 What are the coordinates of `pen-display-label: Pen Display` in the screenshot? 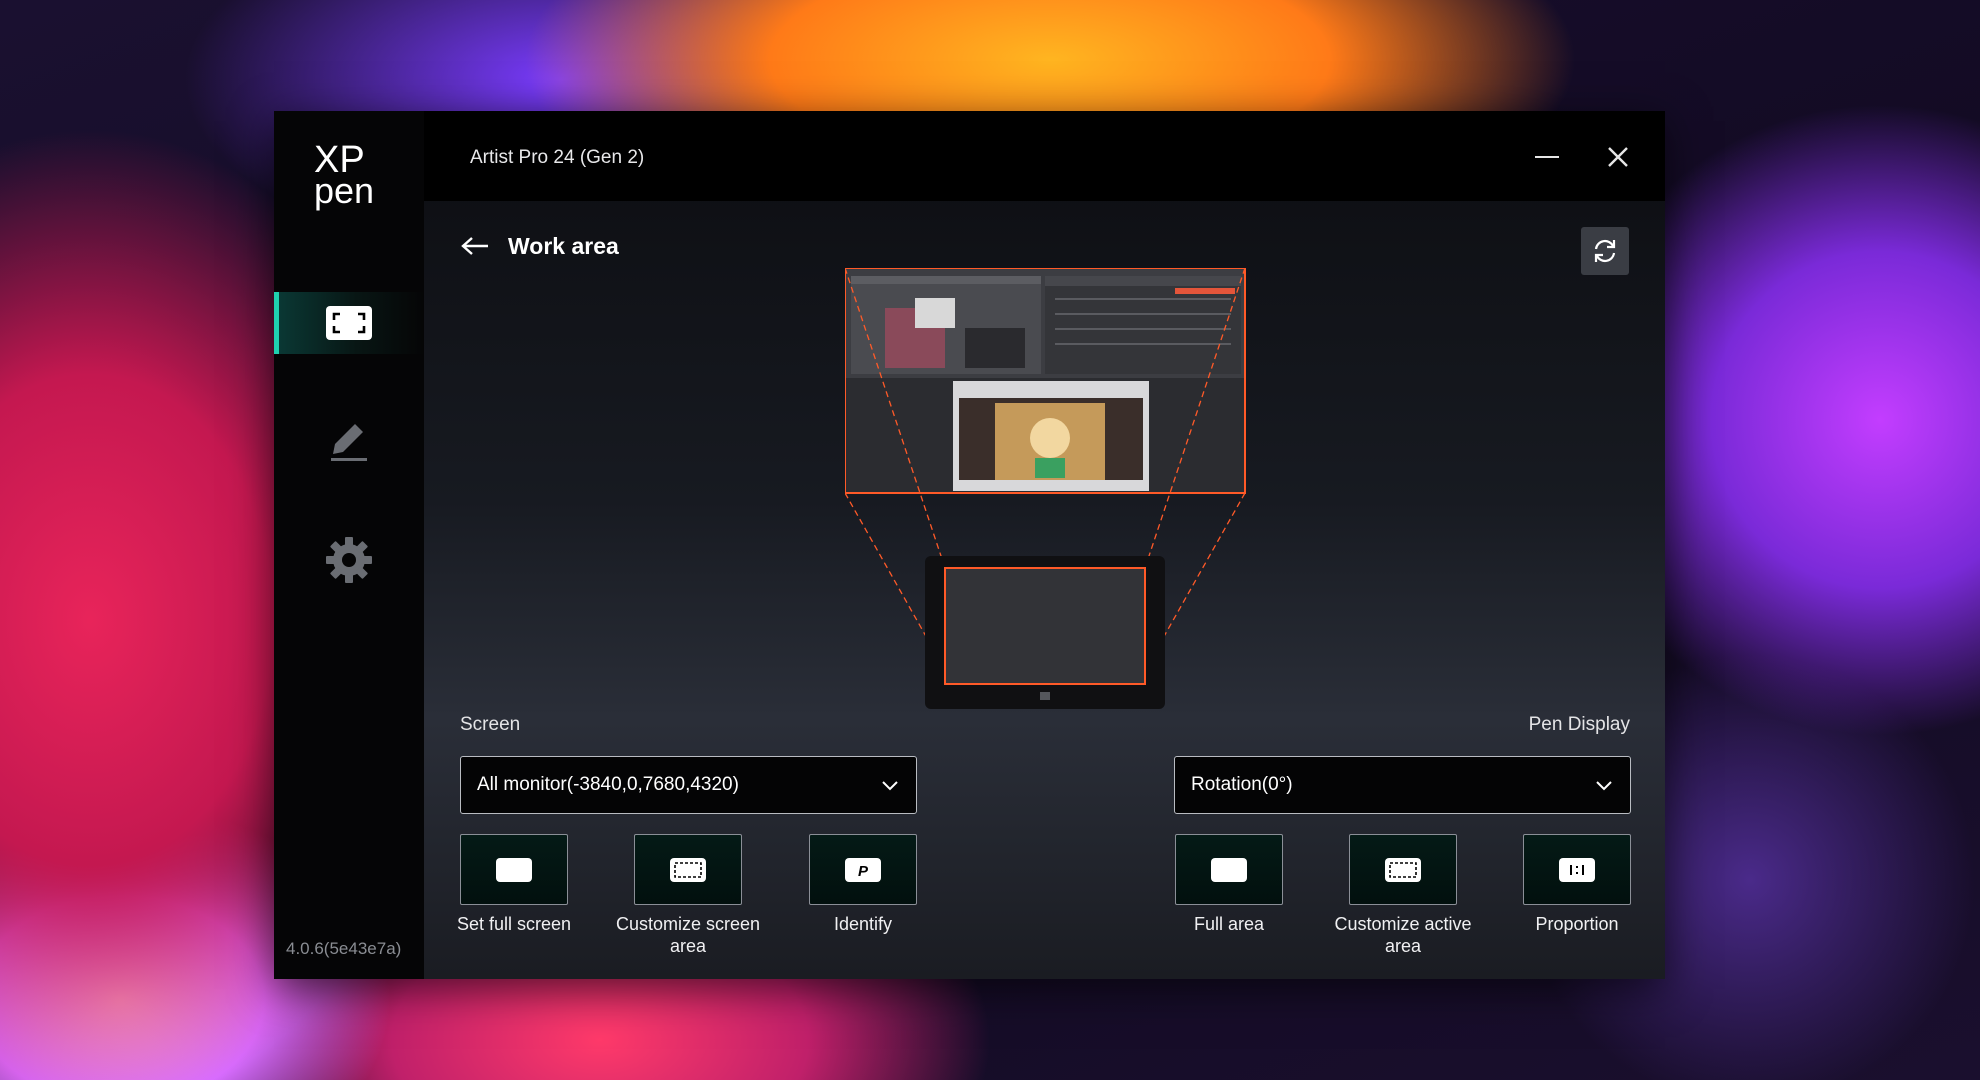 It's located at (1579, 724).